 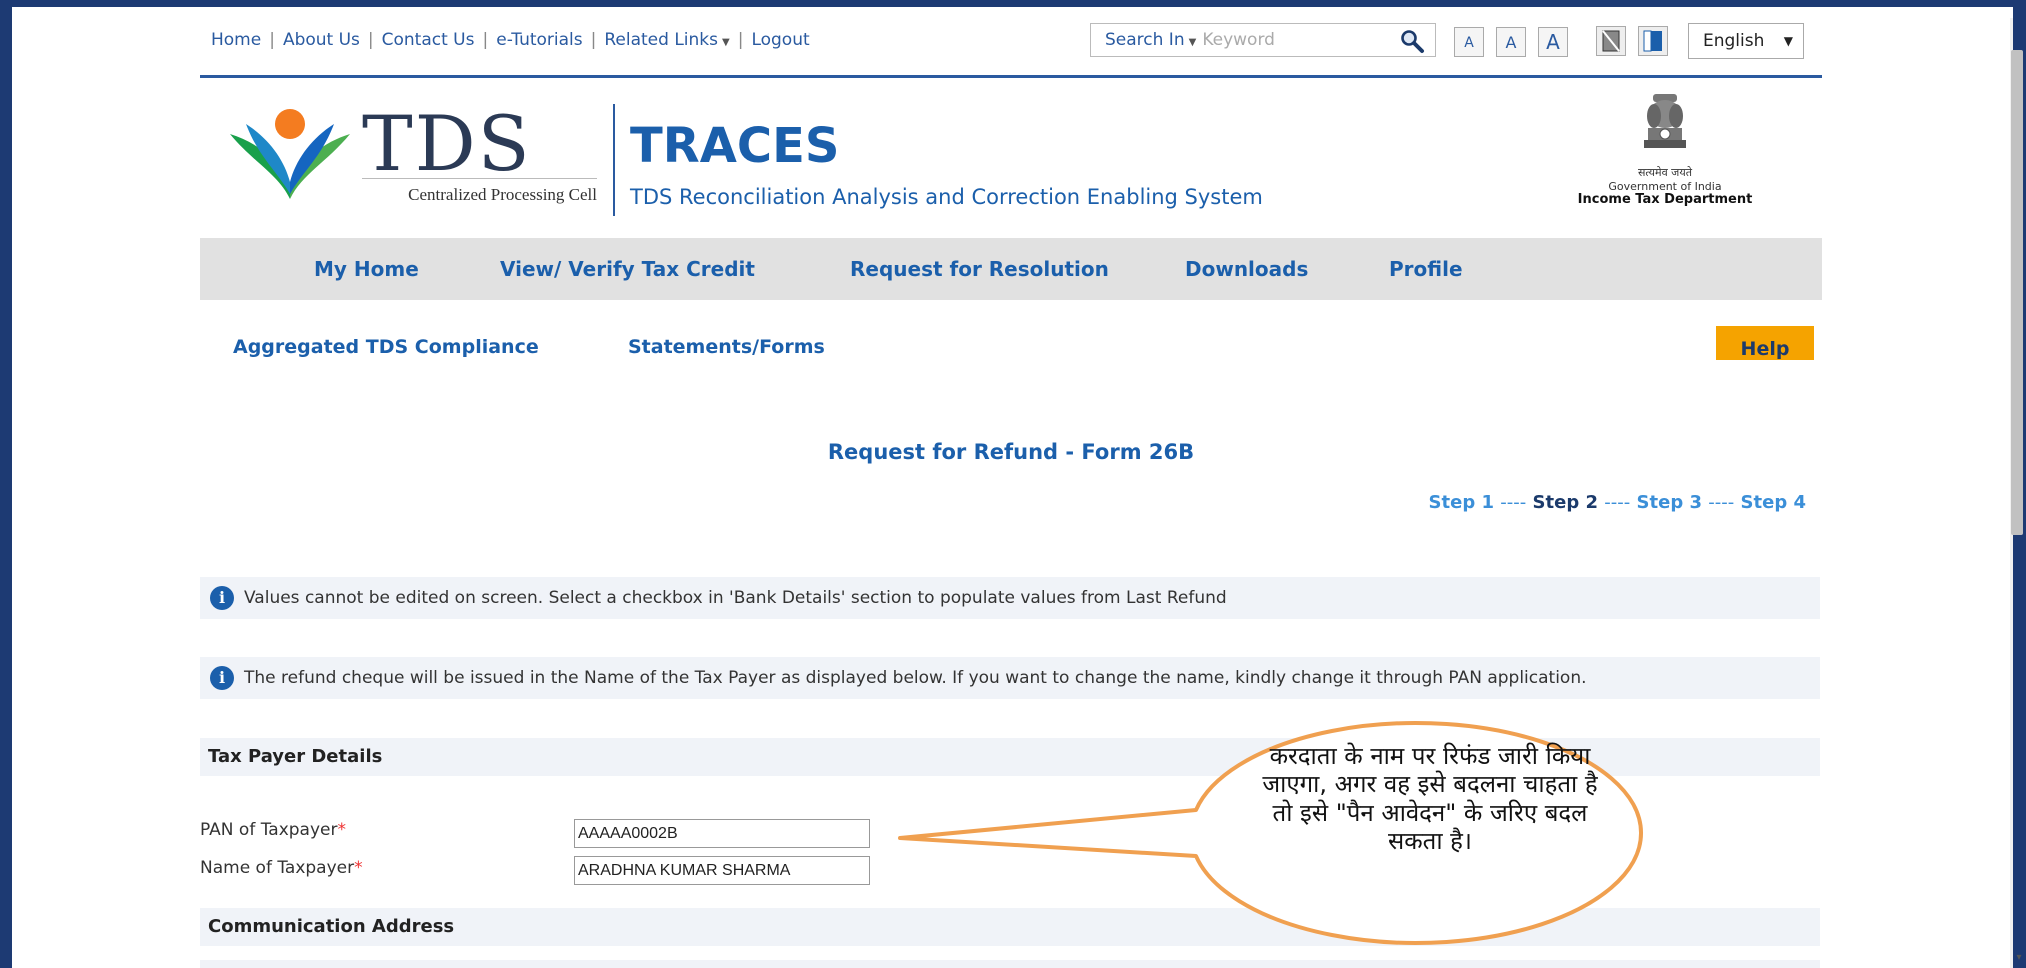 What do you see at coordinates (290, 154) in the screenshot?
I see `tds-logo-icon` at bounding box center [290, 154].